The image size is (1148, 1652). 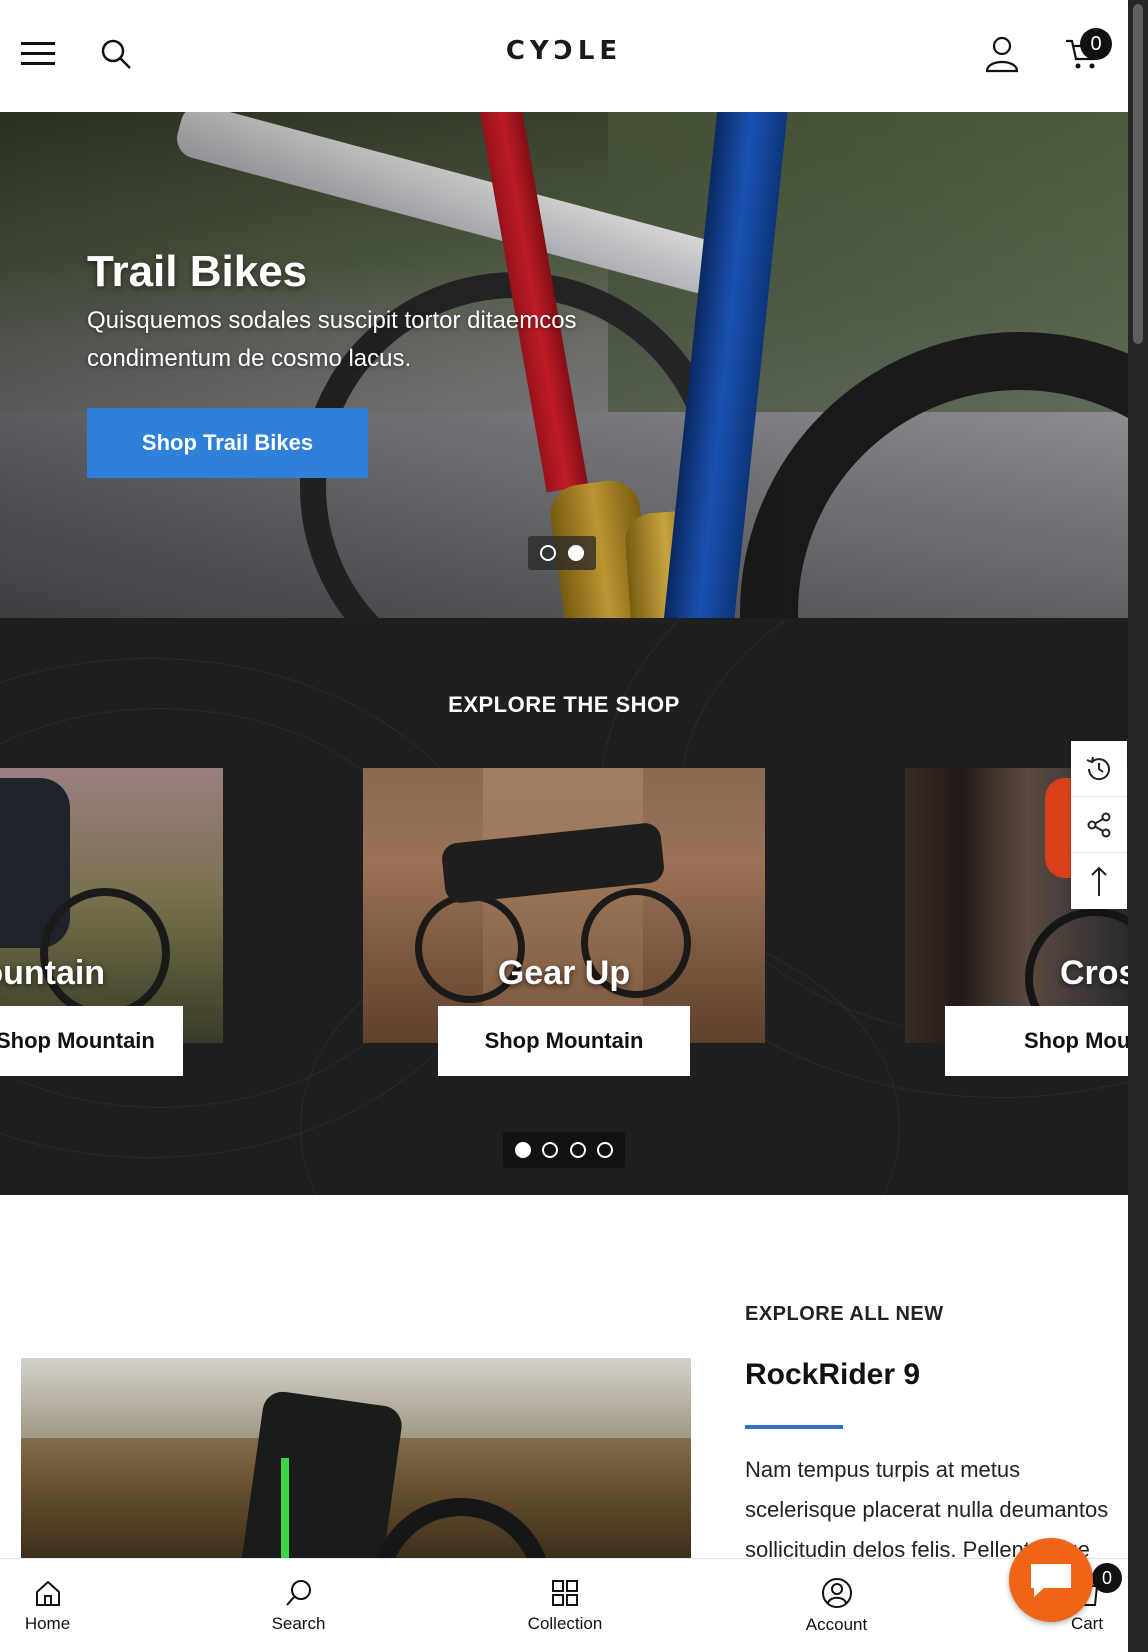 I want to click on bike-tire, so click(x=461, y=1528).